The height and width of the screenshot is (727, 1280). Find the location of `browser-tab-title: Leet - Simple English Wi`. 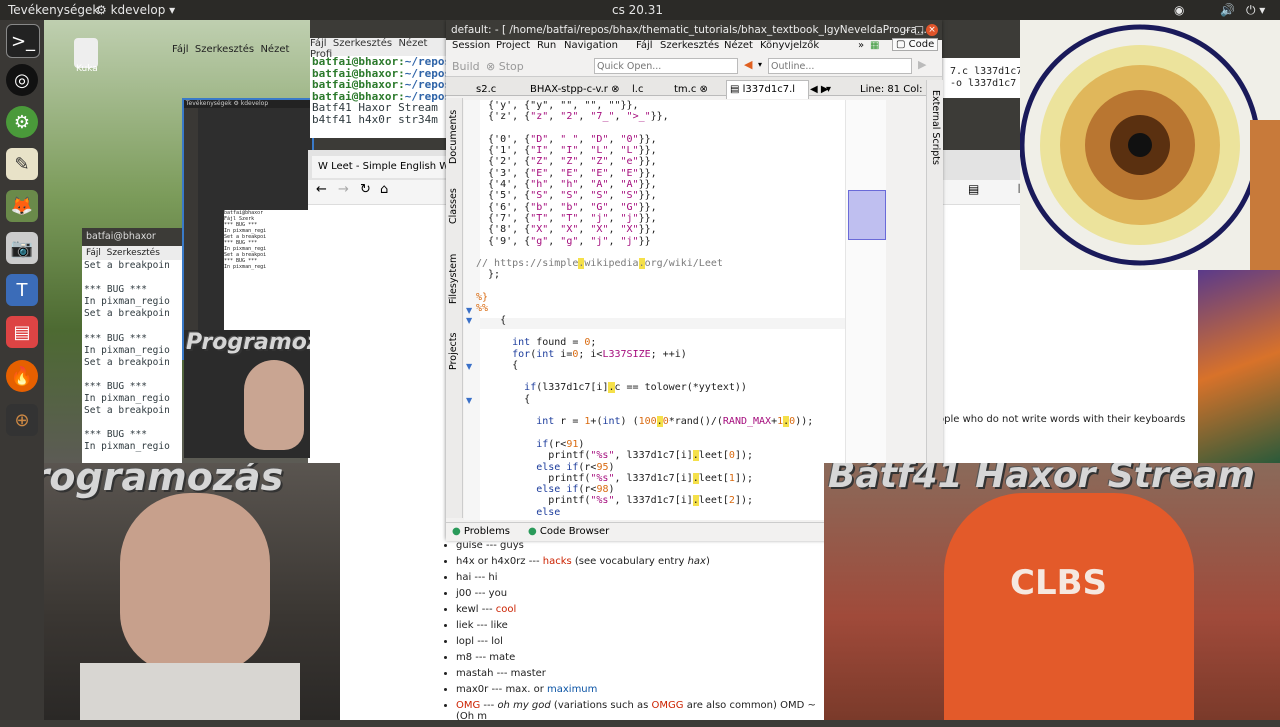

browser-tab-title: Leet - Simple English Wi is located at coordinates (391, 166).